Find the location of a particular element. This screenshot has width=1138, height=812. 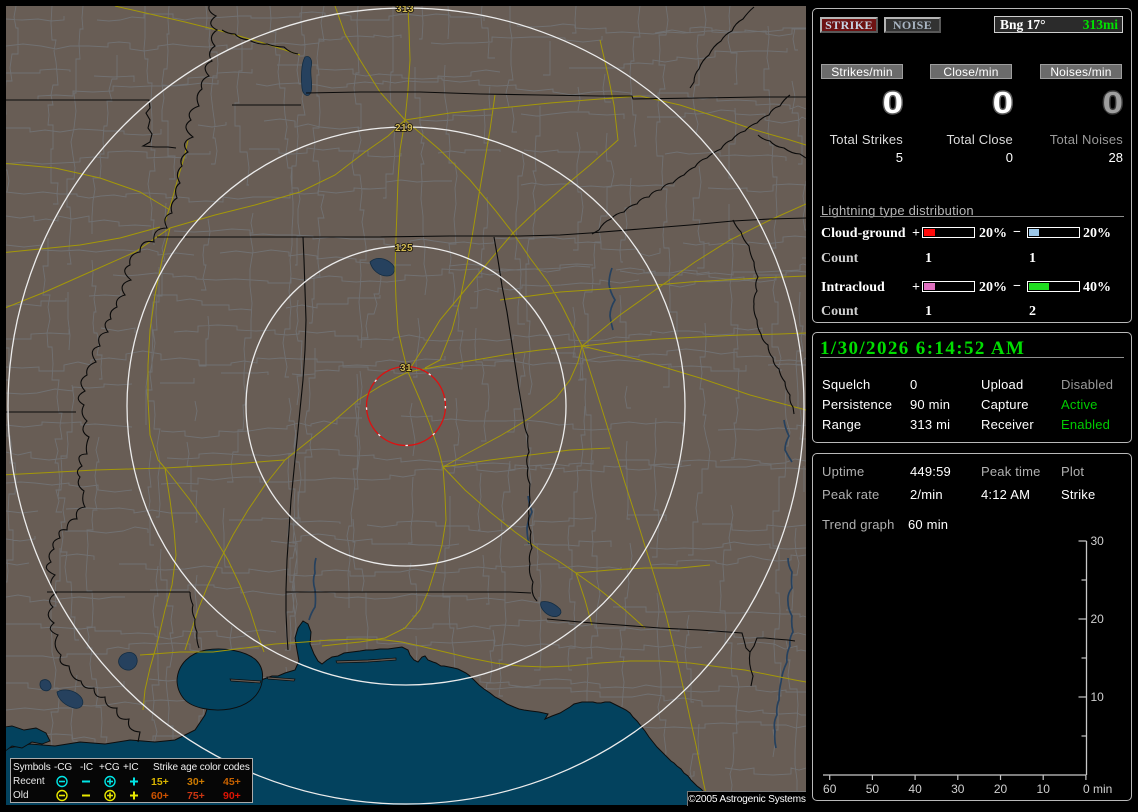

svg-text: 31 is located at coordinates (406, 368).